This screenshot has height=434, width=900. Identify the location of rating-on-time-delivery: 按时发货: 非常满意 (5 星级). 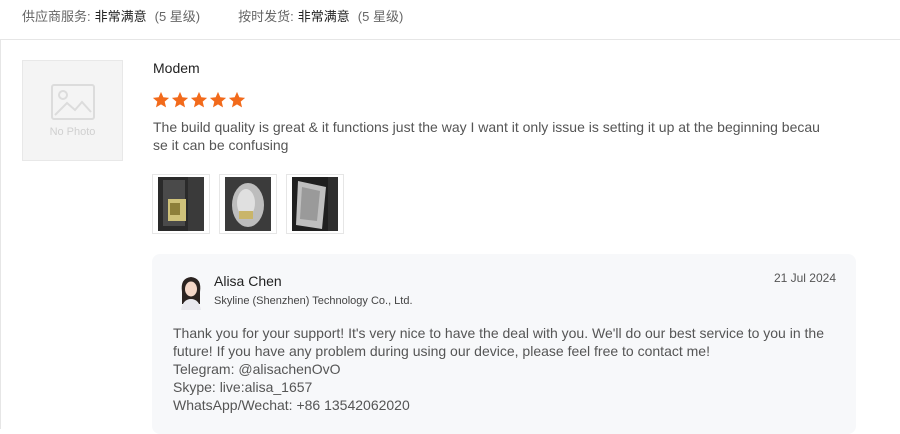
(320, 15).